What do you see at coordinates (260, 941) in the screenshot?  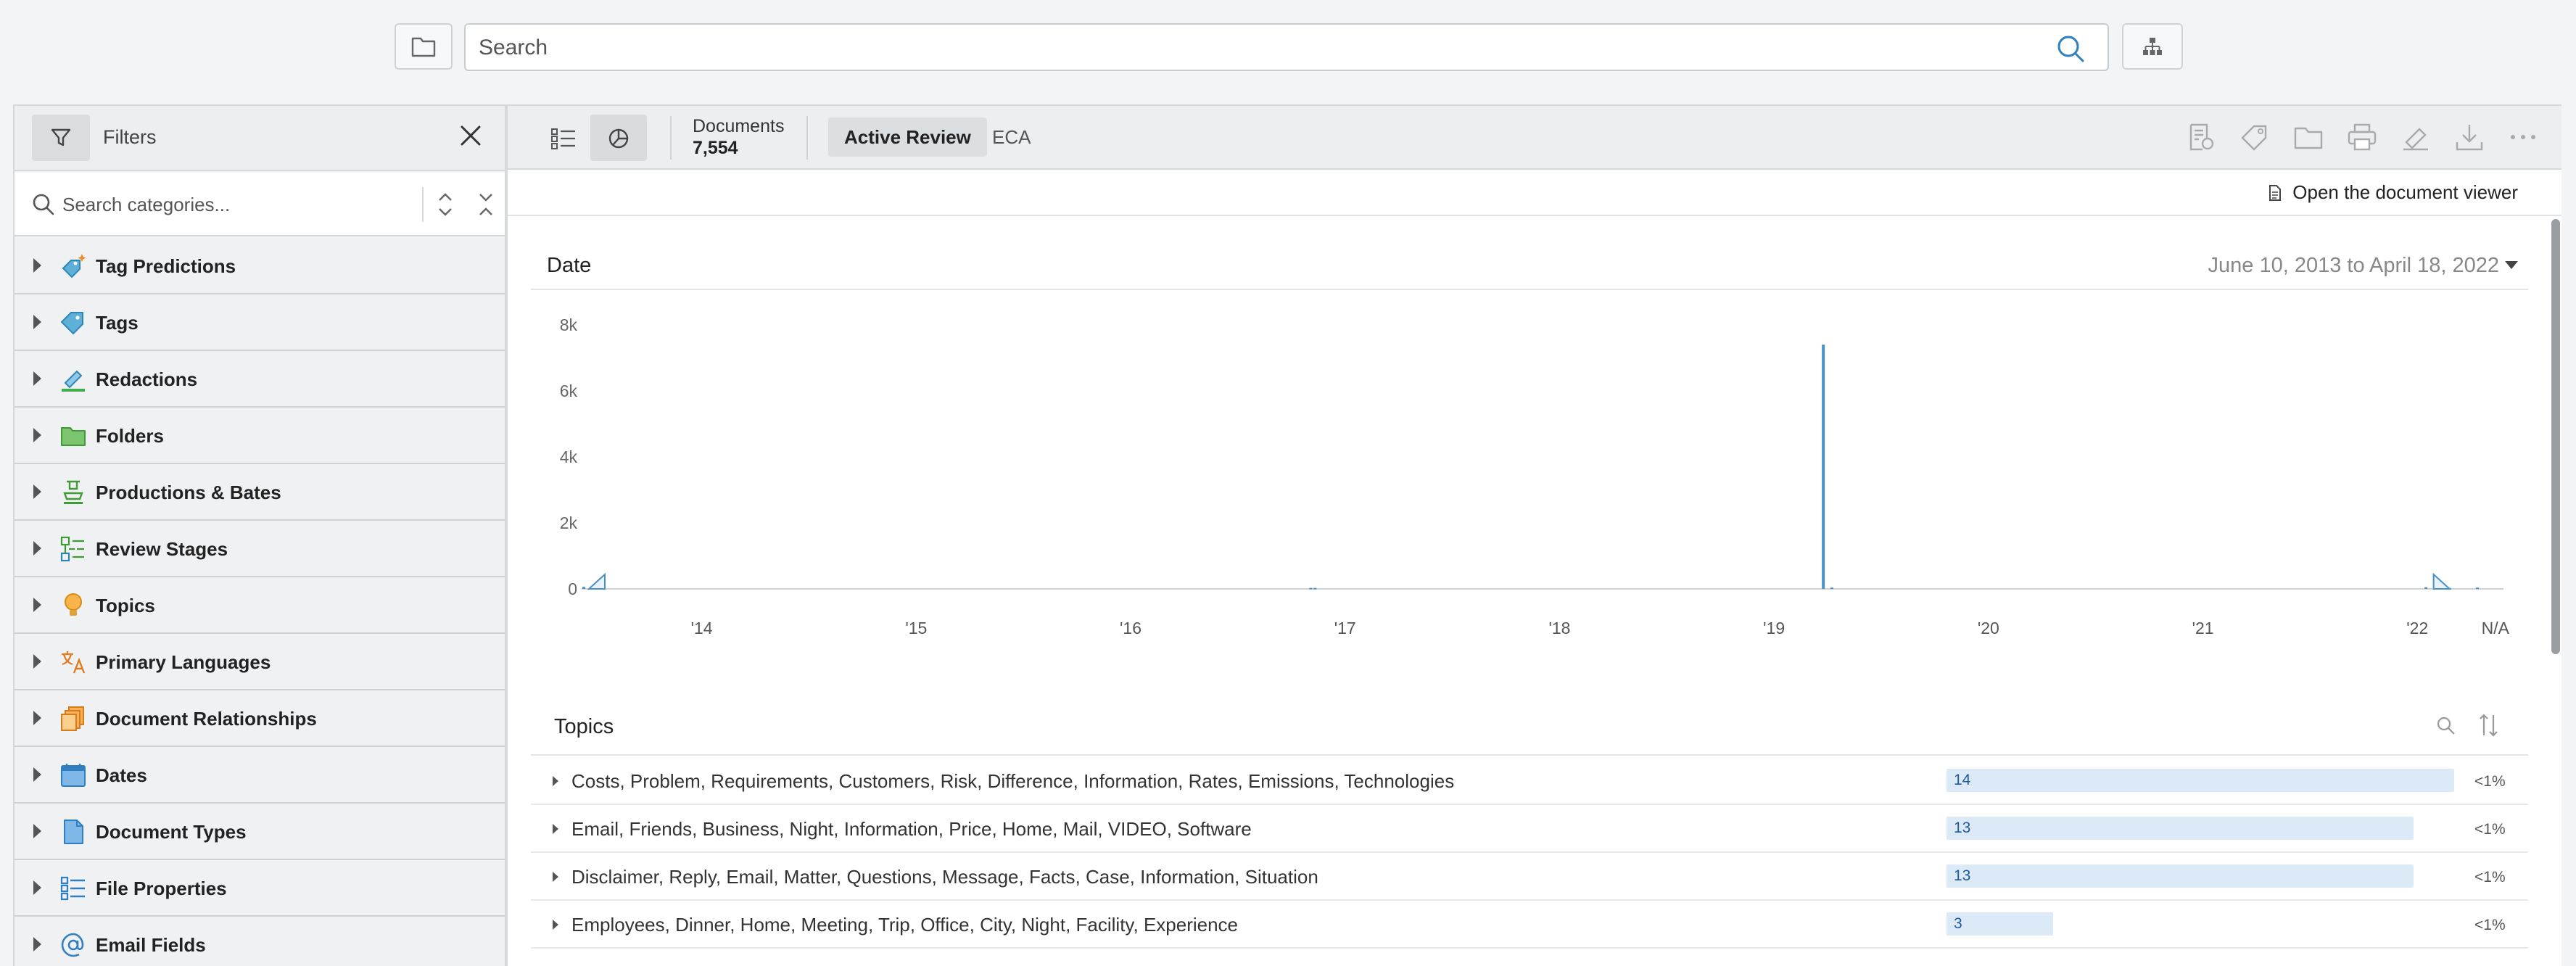 I see `category-email-fields: Email Fields` at bounding box center [260, 941].